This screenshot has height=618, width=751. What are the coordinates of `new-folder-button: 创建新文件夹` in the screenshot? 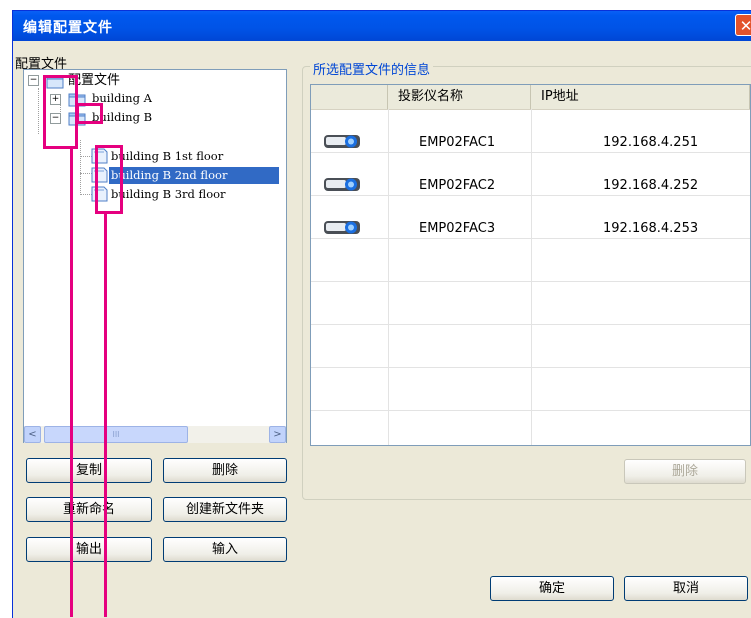 It's located at (225, 509).